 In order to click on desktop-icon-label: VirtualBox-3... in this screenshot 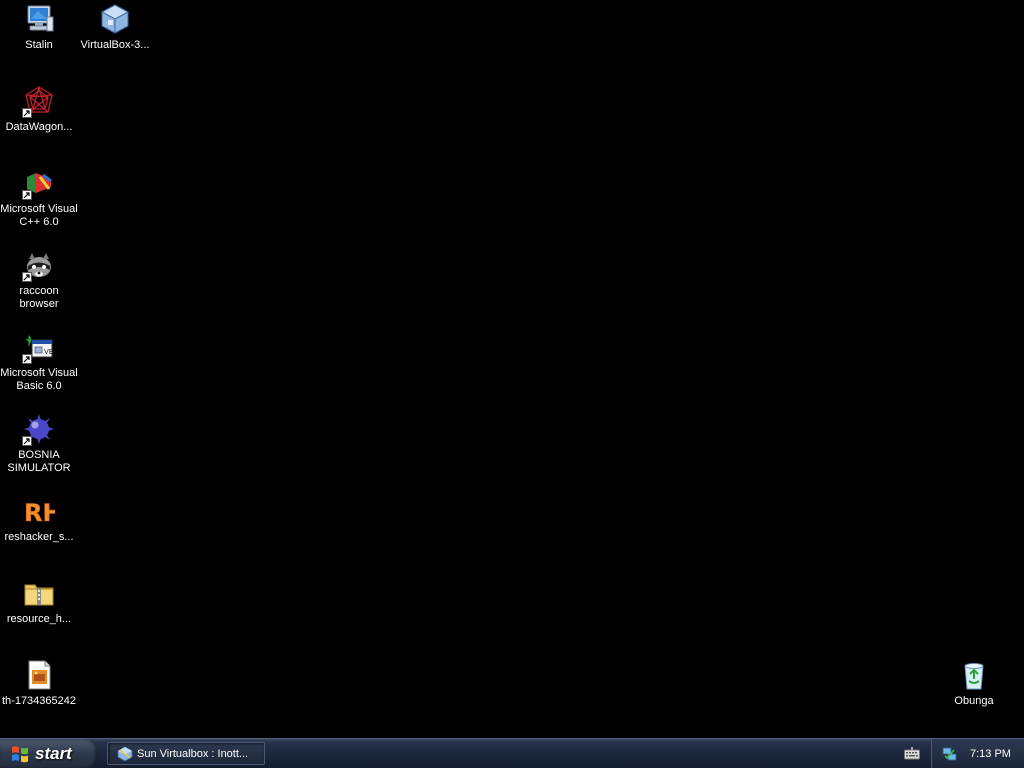, I will do `click(115, 45)`.